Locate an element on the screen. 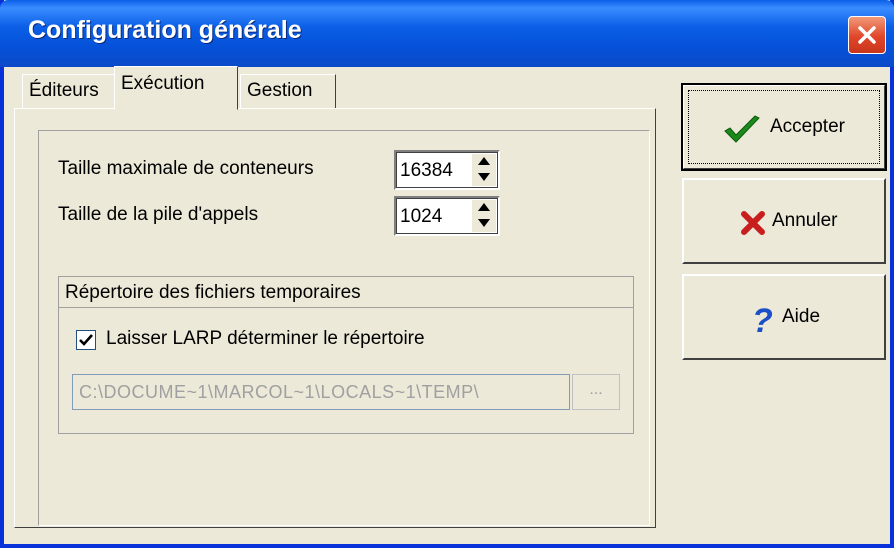 This screenshot has width=894, height=548. cancel-button: Annuler is located at coordinates (784, 221).